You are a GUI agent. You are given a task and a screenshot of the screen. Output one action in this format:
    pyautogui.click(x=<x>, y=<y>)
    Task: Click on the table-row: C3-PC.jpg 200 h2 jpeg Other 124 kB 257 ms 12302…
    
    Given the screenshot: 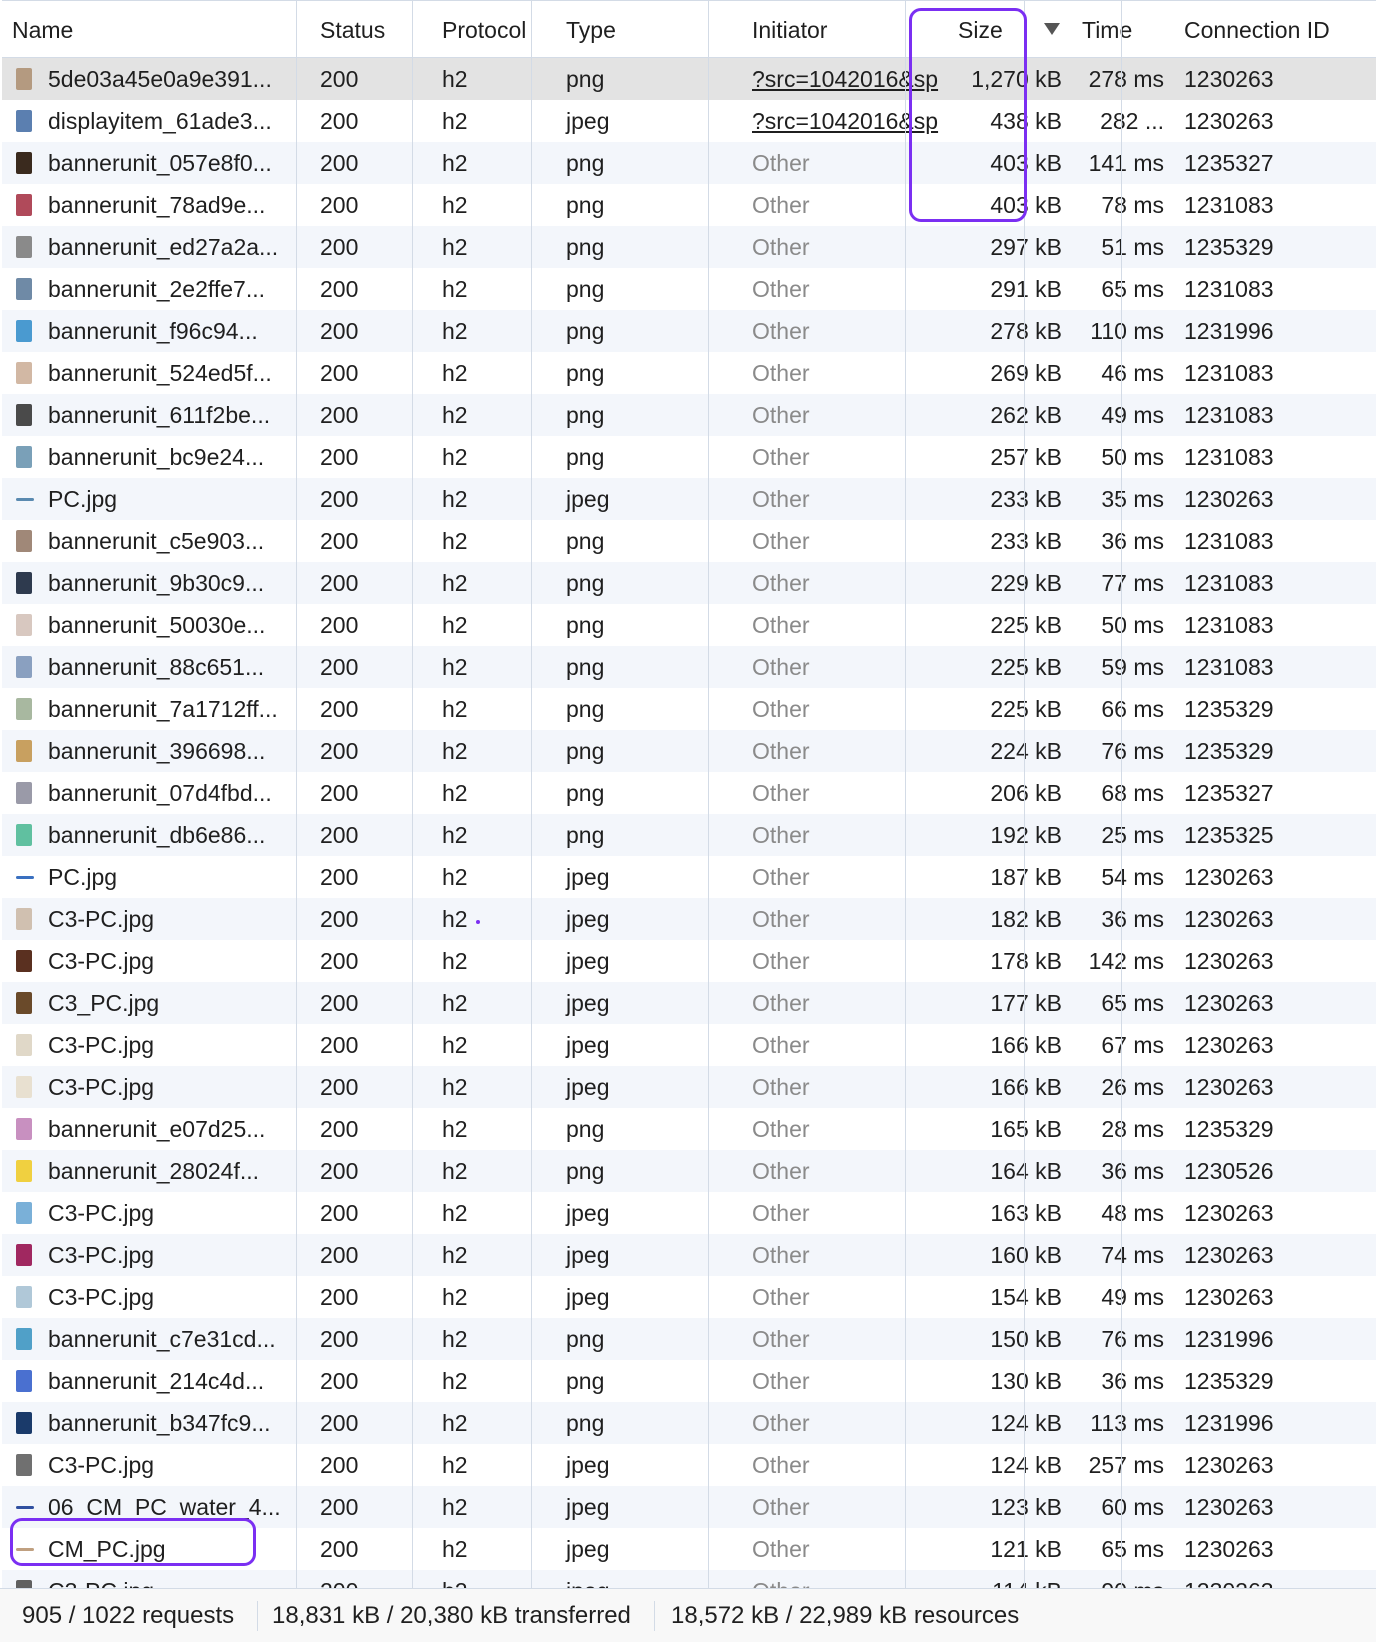 What is the action you would take?
    pyautogui.click(x=689, y=1465)
    